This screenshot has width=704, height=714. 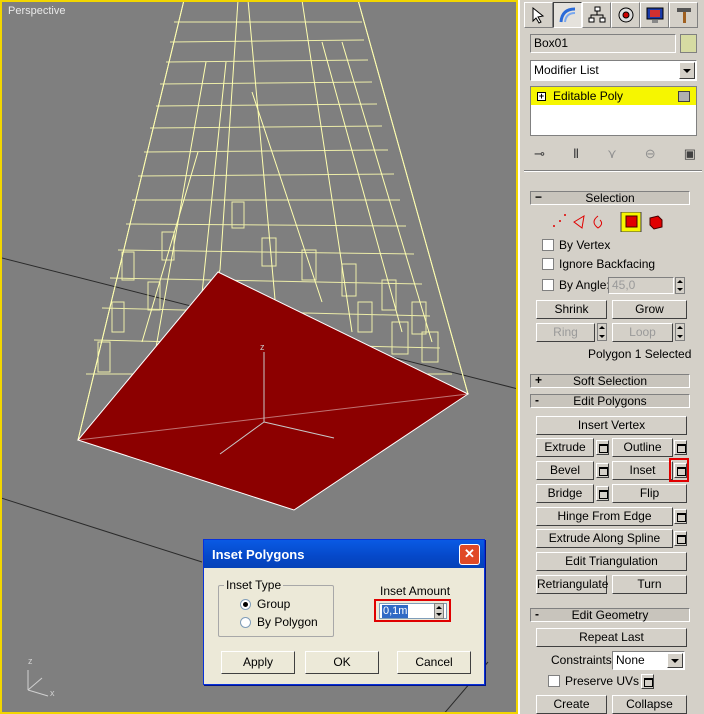 I want to click on apply-button: Apply, so click(x=258, y=662).